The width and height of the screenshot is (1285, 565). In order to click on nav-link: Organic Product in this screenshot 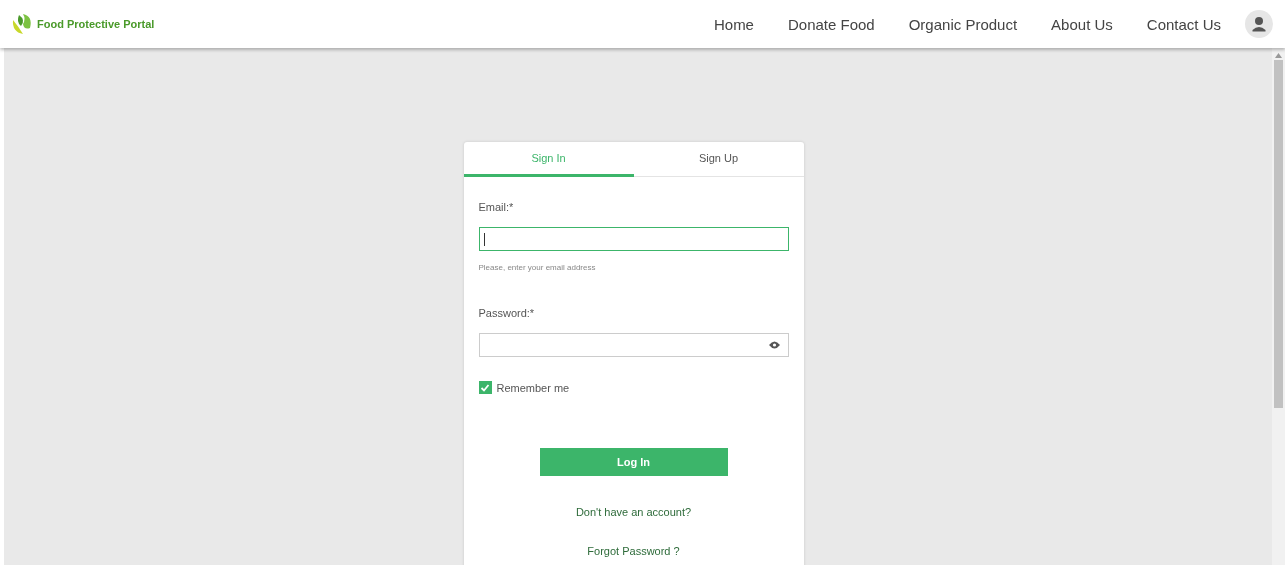, I will do `click(963, 24)`.